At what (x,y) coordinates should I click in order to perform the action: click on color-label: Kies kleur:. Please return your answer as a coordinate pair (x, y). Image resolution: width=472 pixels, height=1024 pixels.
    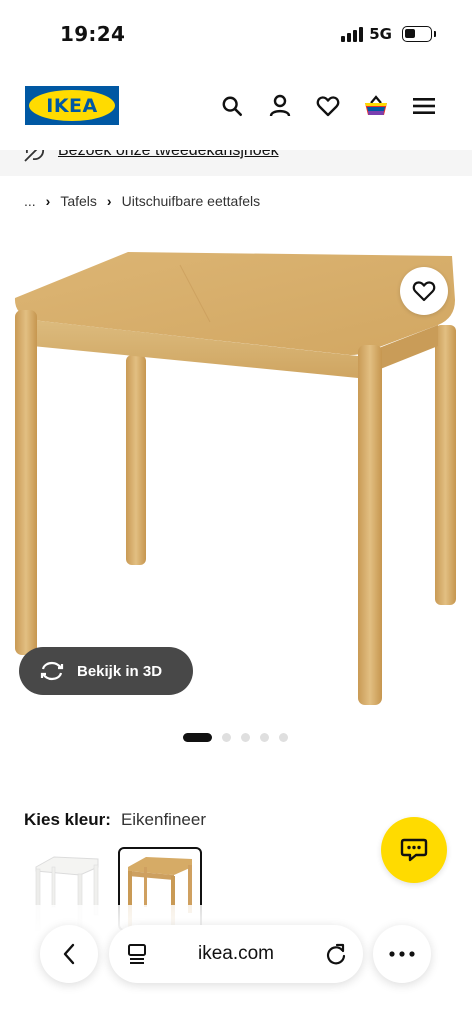
    Looking at the image, I should click on (67, 819).